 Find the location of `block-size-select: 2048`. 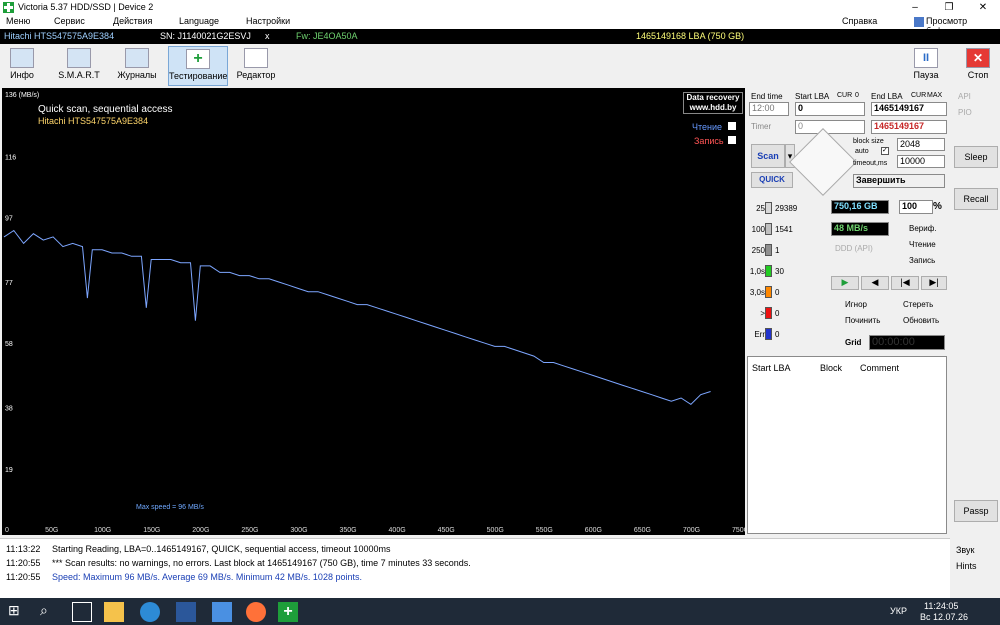

block-size-select: 2048 is located at coordinates (921, 144).